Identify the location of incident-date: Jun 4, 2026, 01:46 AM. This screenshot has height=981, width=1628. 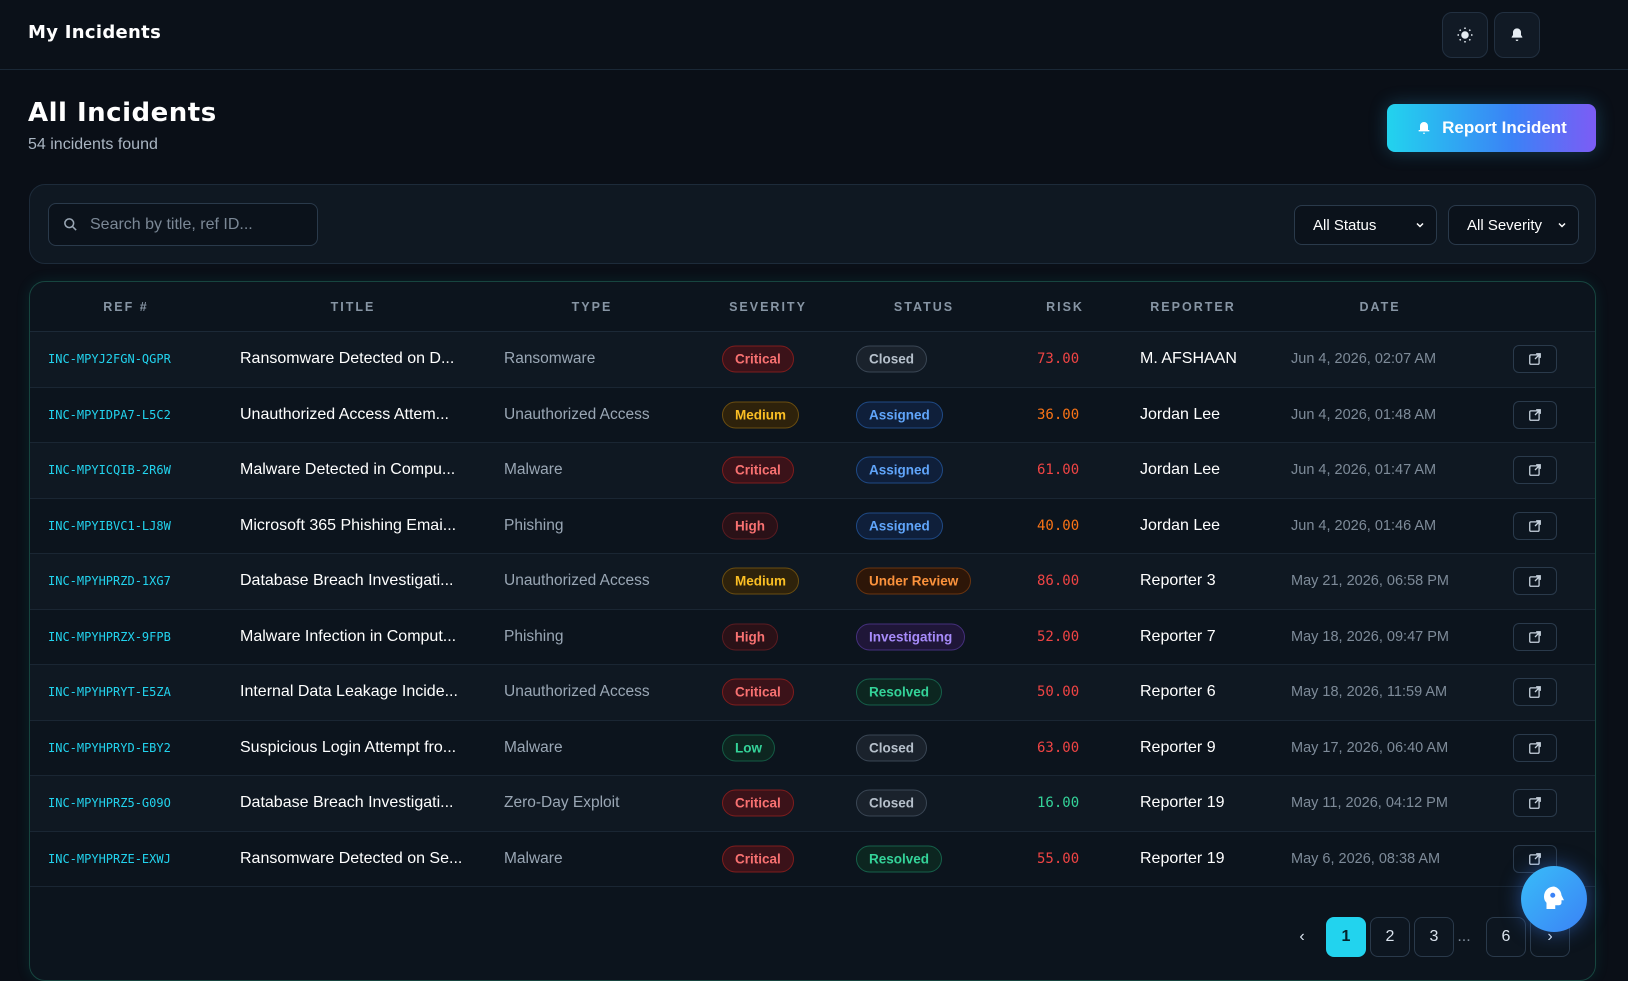
(1364, 525).